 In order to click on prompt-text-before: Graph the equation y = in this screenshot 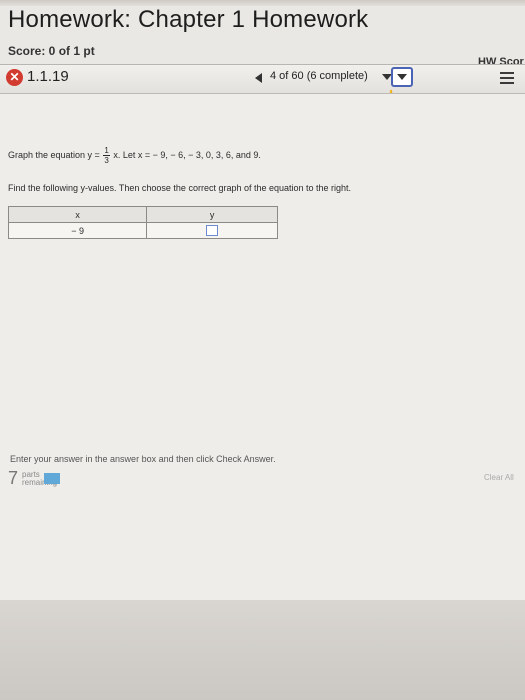, I will do `click(54, 154)`.